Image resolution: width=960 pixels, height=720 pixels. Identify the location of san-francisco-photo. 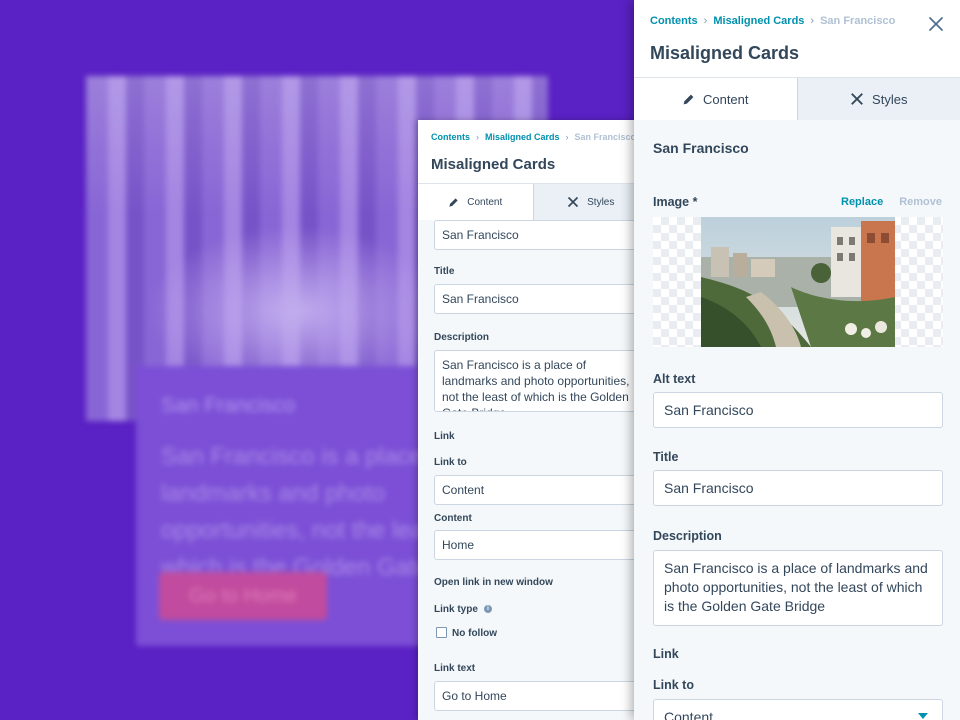
(798, 282).